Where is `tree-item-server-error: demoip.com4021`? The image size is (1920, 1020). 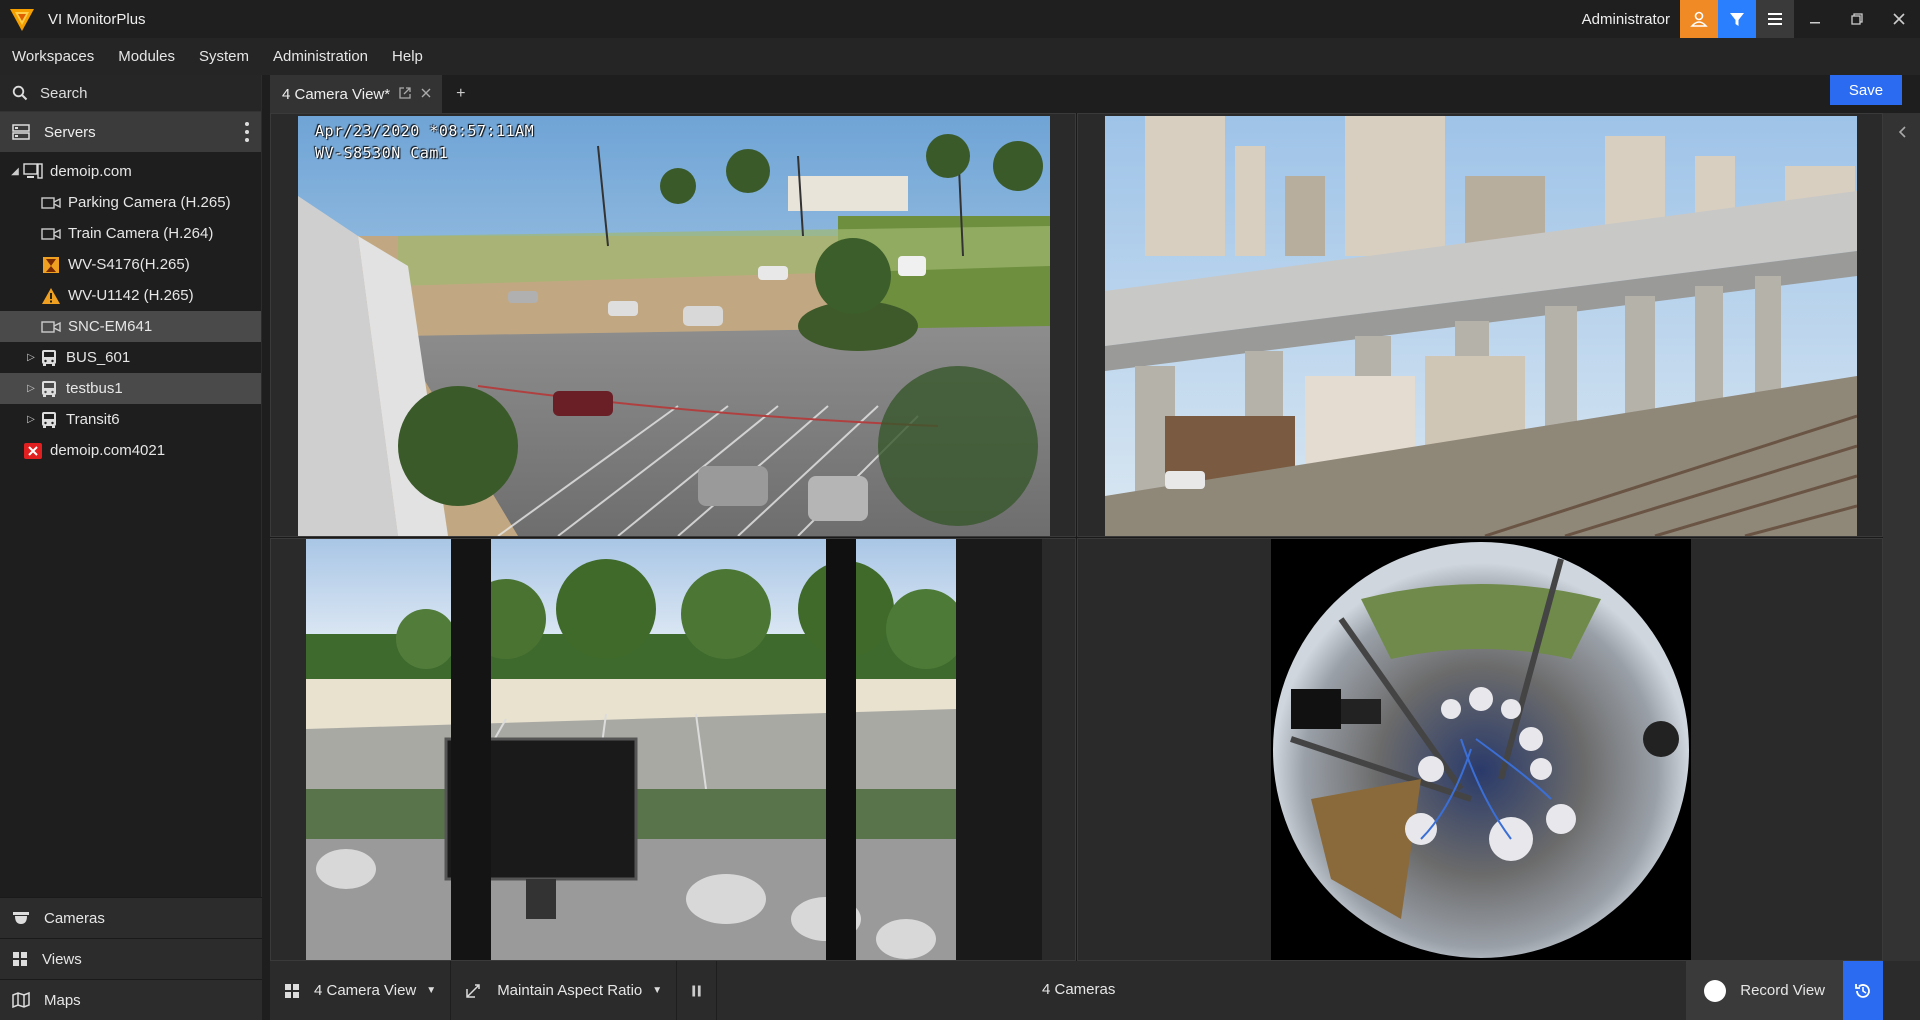
tree-item-server-error: demoip.com4021 is located at coordinates (130, 450).